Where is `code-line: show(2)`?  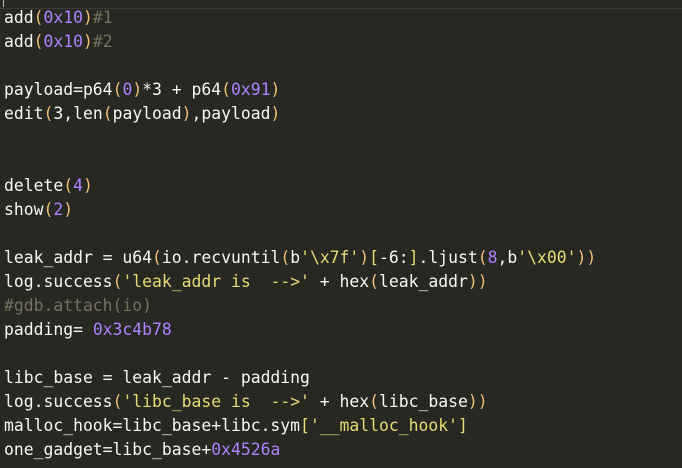 code-line: show(2) is located at coordinates (300, 210).